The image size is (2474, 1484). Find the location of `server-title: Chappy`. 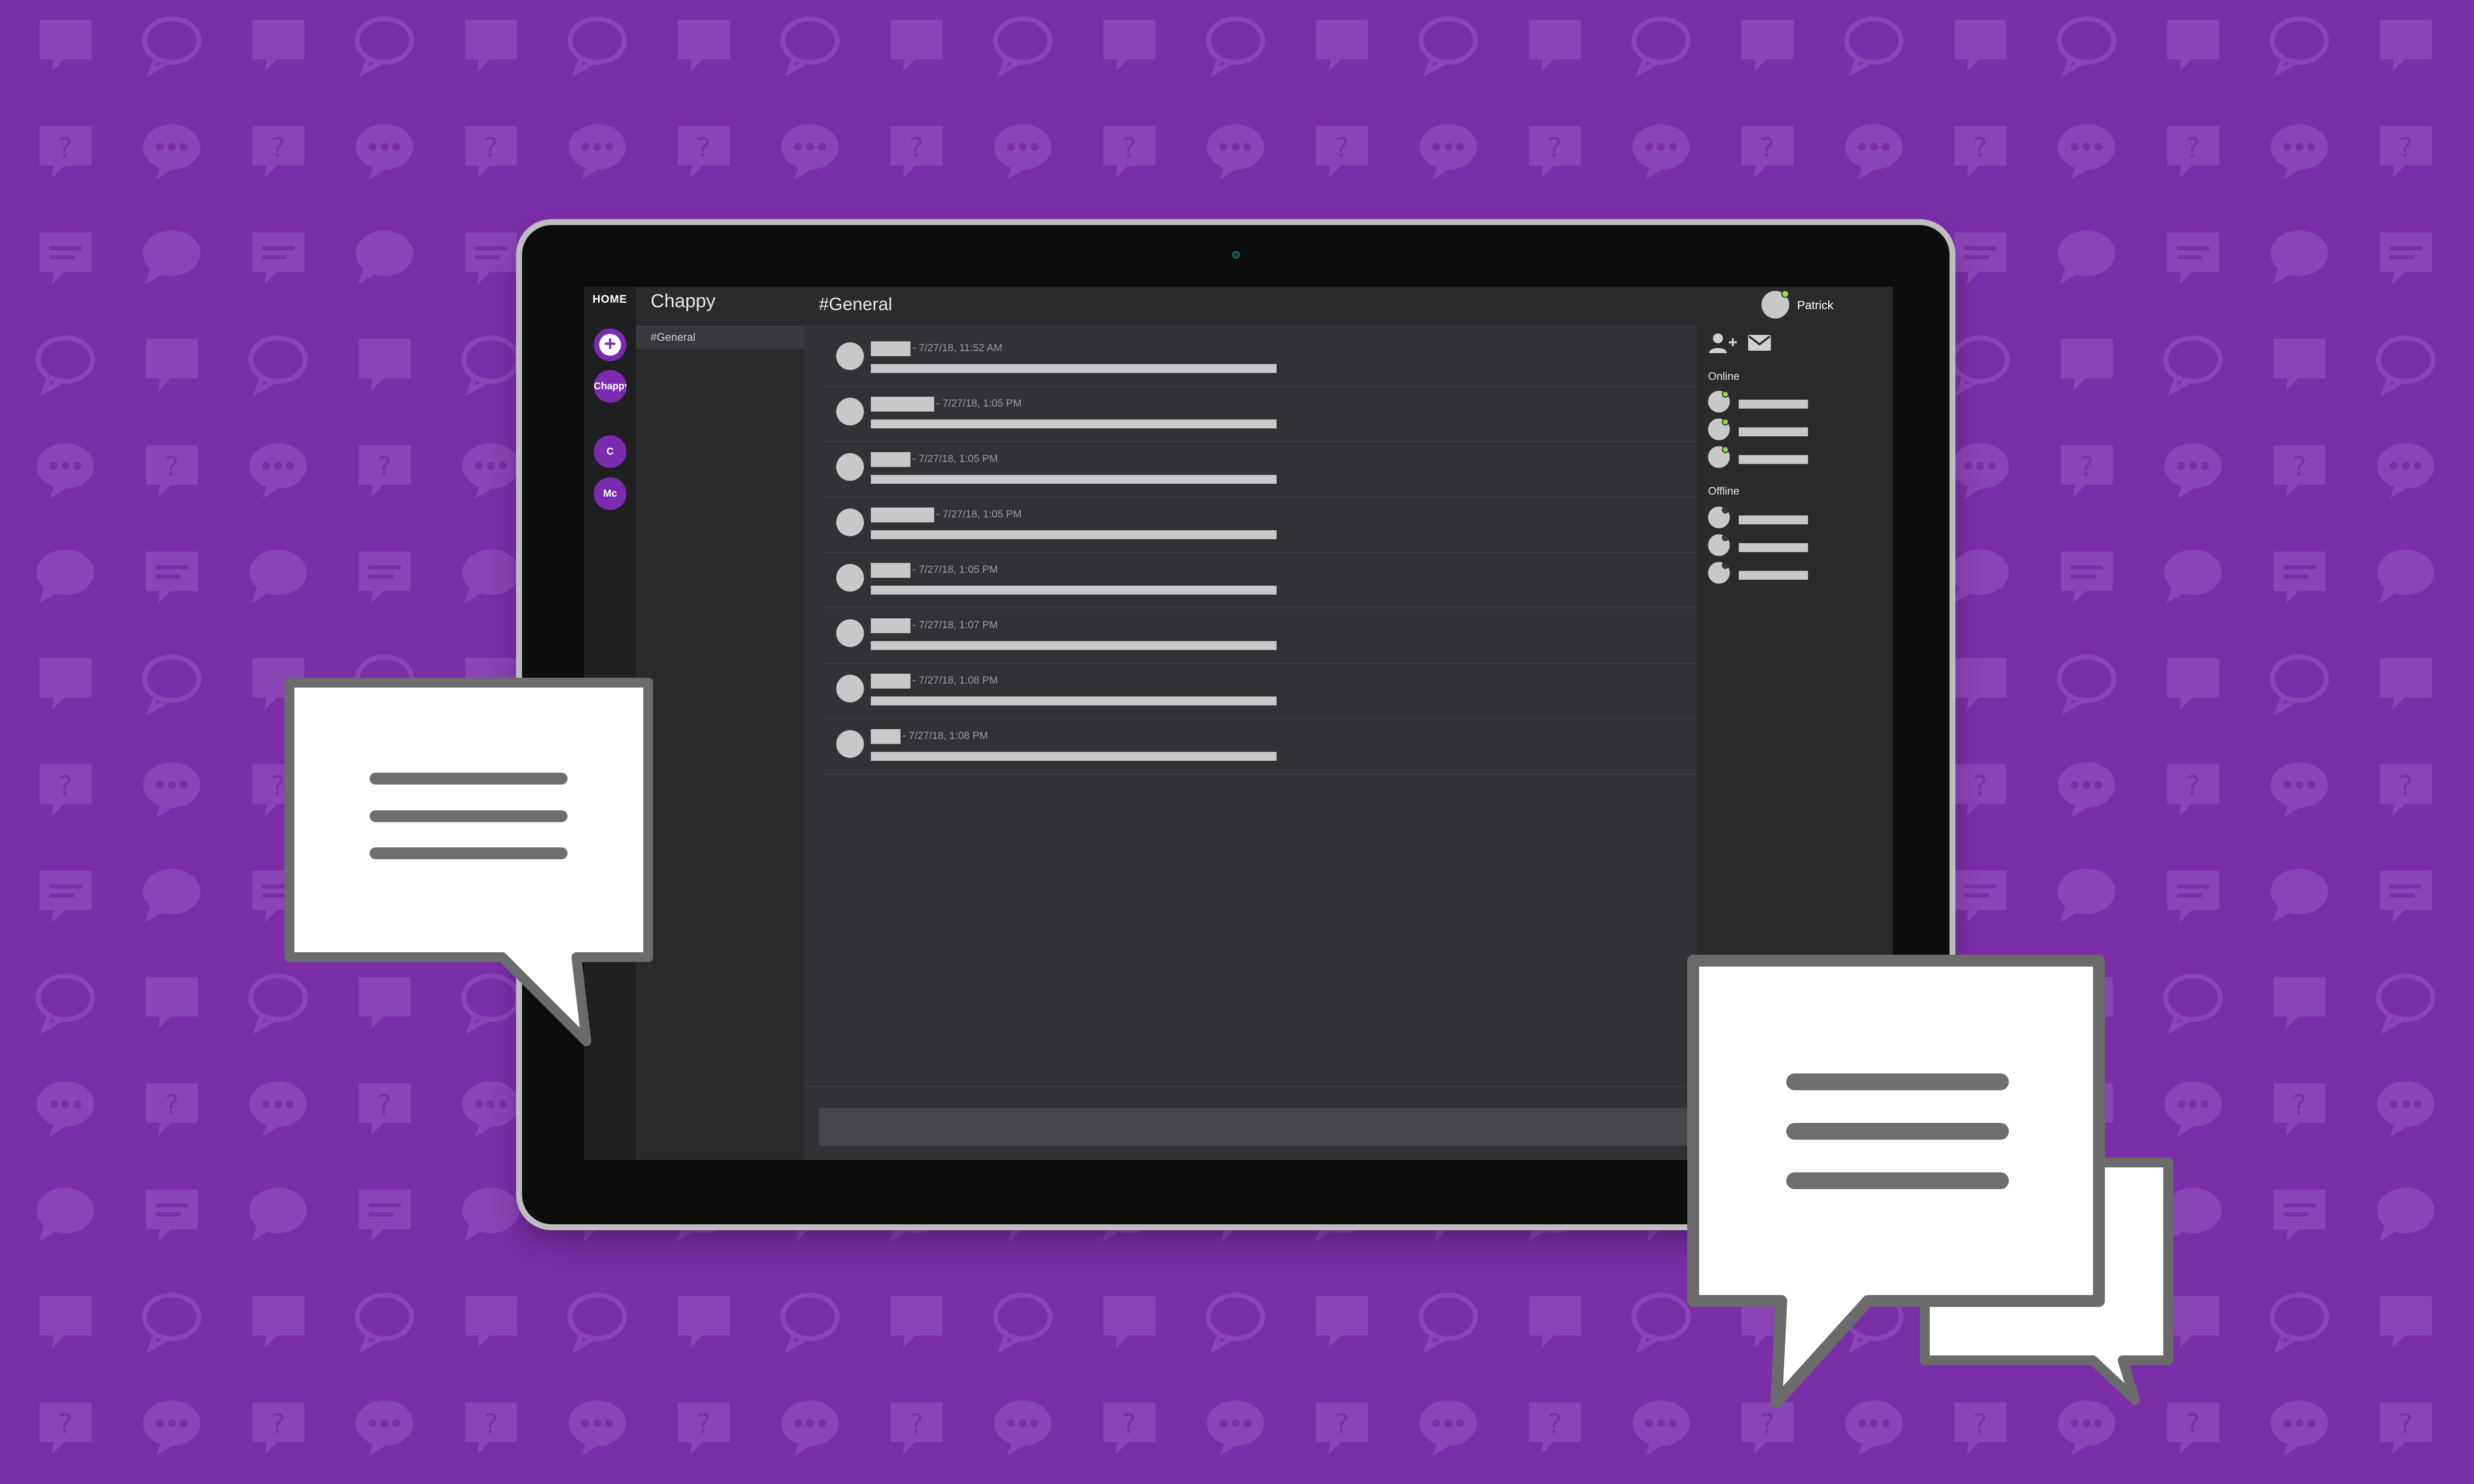

server-title: Chappy is located at coordinates (683, 301).